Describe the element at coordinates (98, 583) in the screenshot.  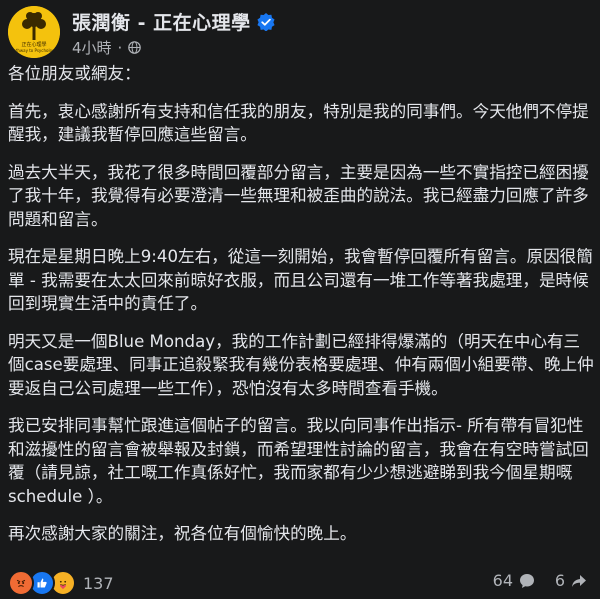
I see `reaction-count: 137` at that location.